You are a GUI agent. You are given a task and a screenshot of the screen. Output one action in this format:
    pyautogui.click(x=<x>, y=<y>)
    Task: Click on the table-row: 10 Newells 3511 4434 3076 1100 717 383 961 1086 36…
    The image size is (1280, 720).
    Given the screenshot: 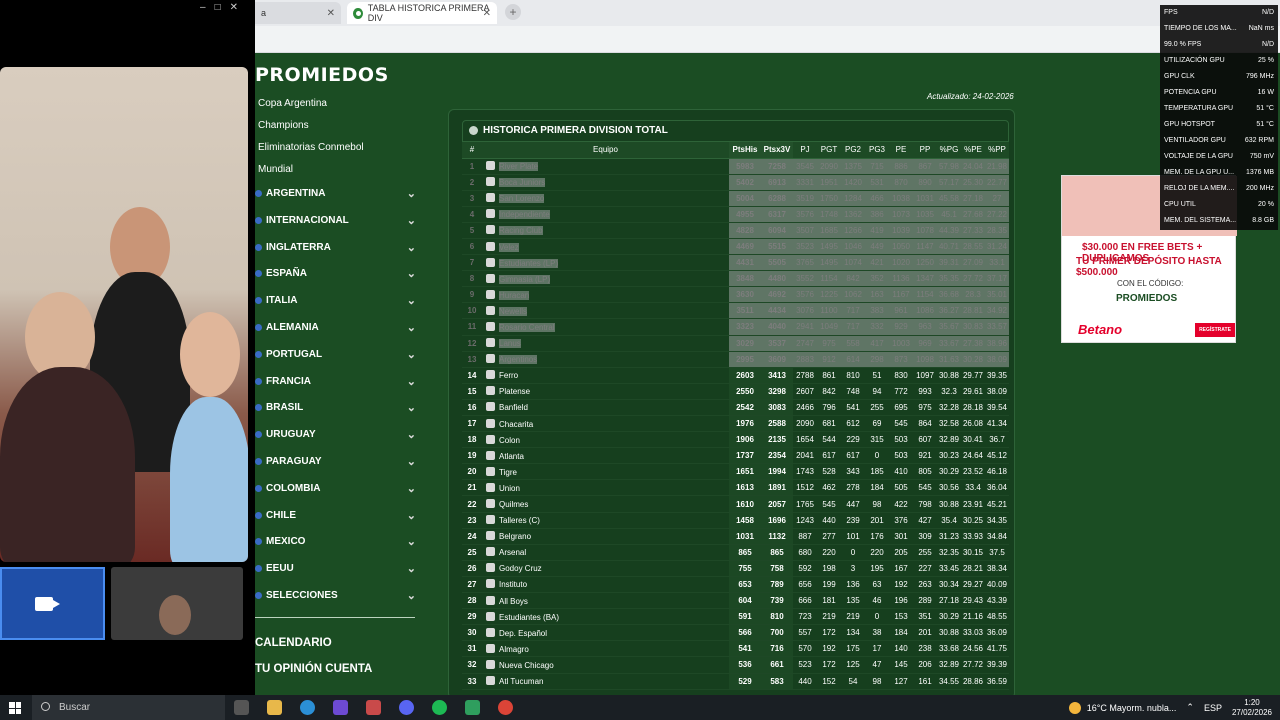 What is the action you would take?
    pyautogui.click(x=735, y=311)
    